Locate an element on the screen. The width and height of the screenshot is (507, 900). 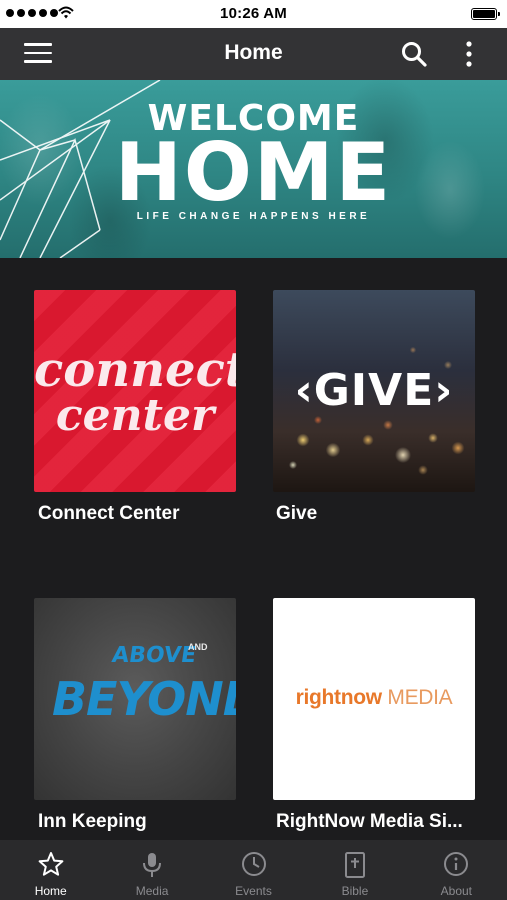
give-art-text: ‹GIVE› is located at coordinates (374, 390).